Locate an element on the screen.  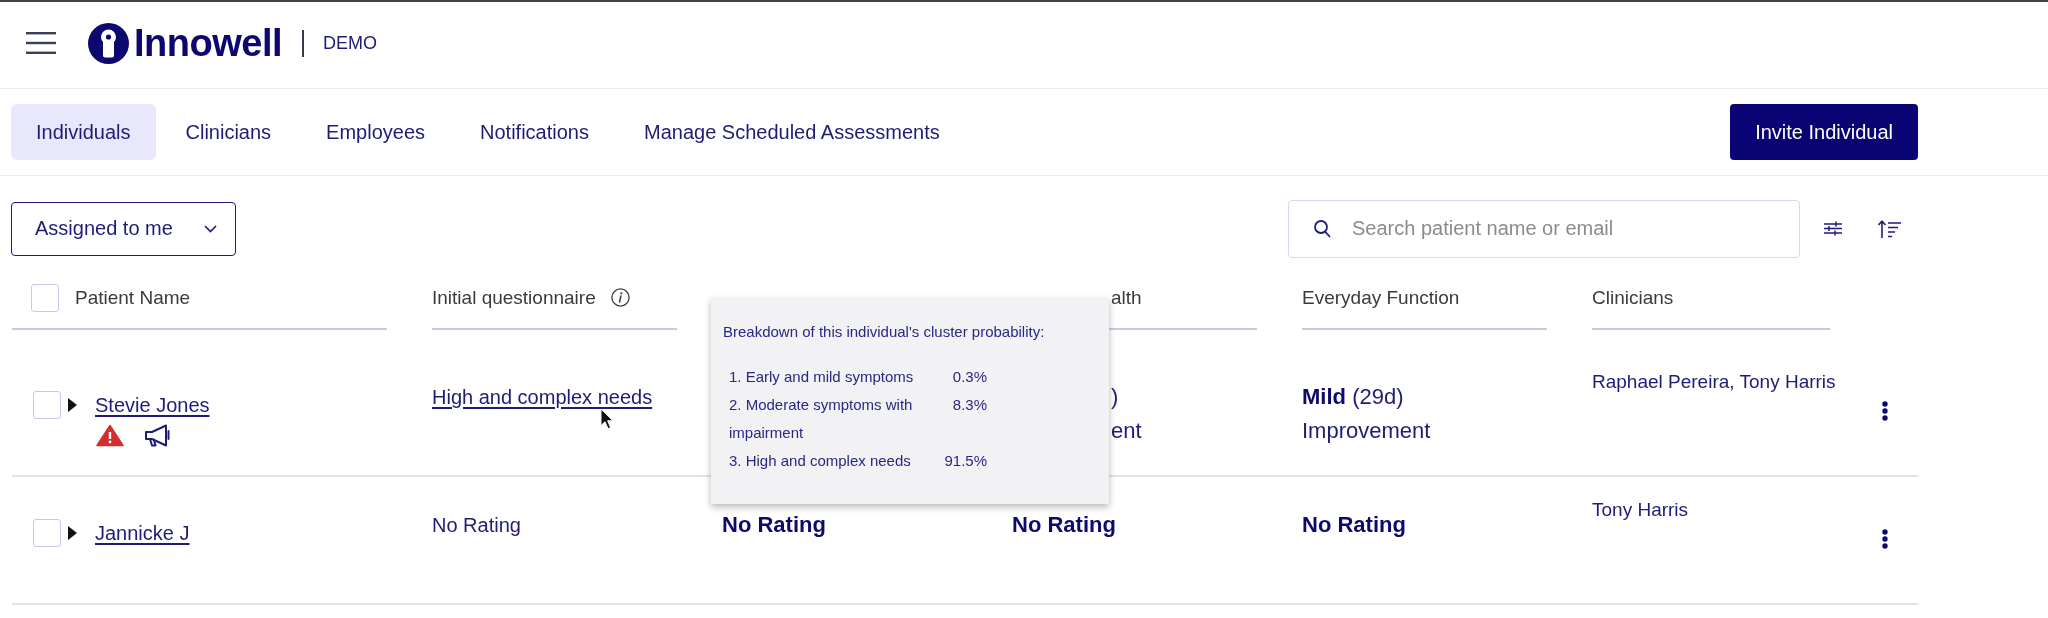
questionnaire-link: High and complex needs is located at coordinates (542, 397).